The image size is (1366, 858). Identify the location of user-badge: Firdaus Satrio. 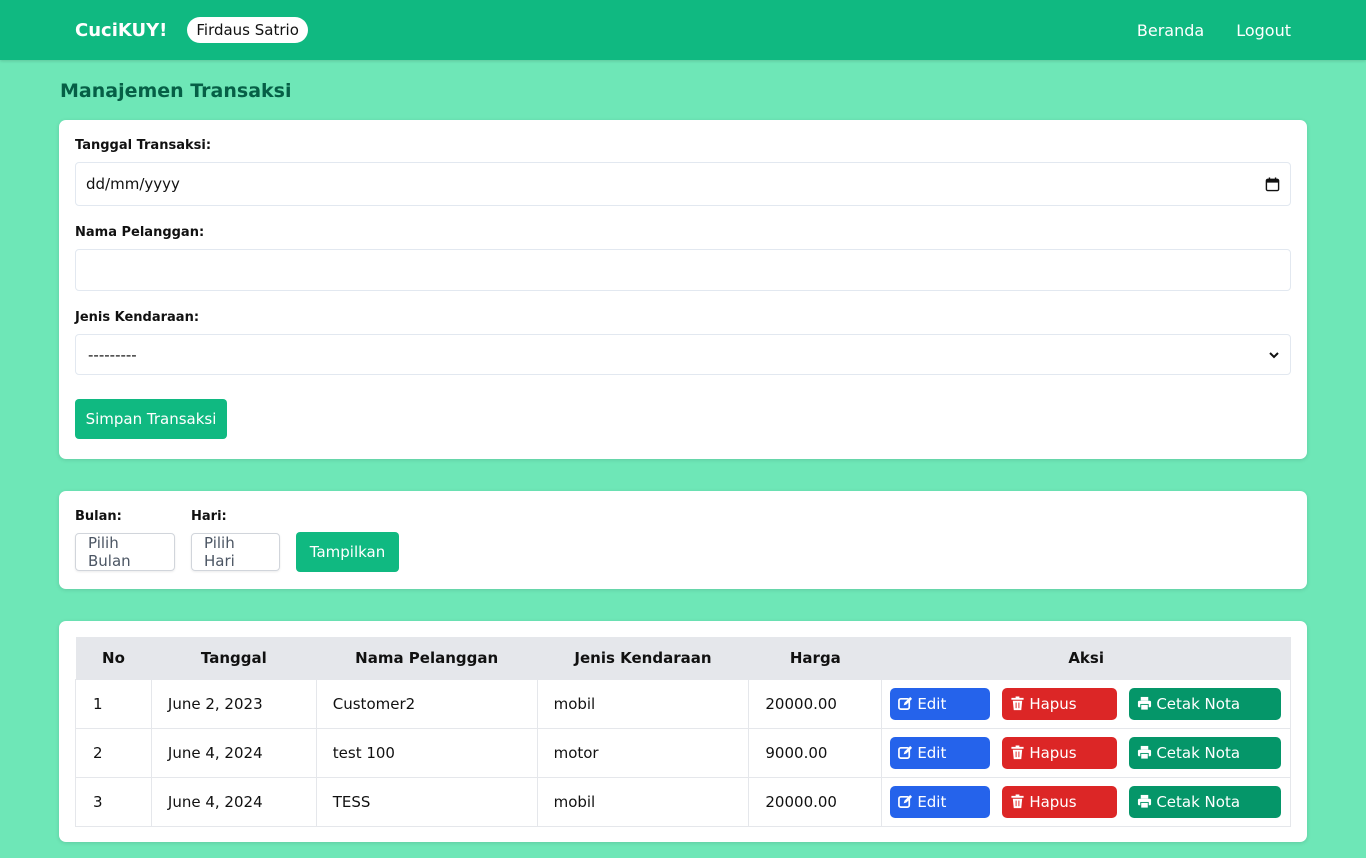
(247, 30).